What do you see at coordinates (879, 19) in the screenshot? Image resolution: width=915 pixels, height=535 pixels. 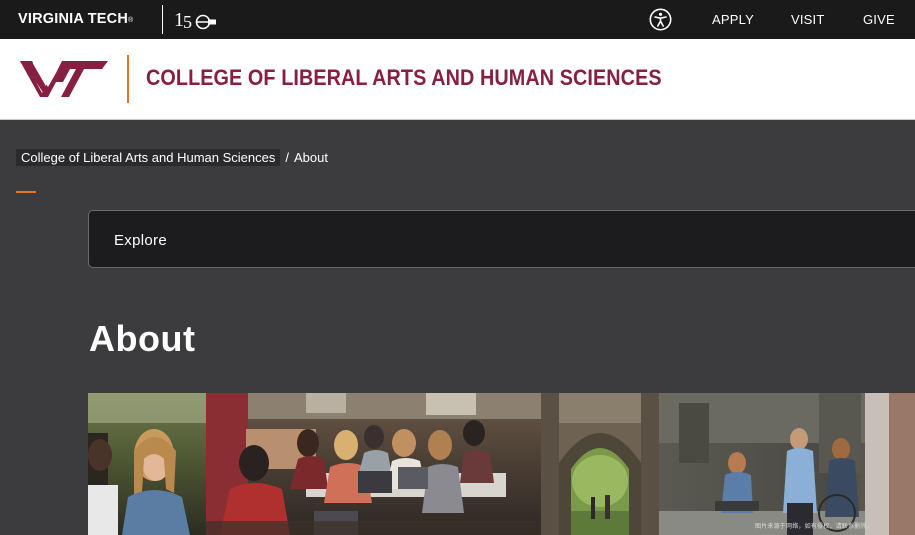 I see `give-link: GIVE` at bounding box center [879, 19].